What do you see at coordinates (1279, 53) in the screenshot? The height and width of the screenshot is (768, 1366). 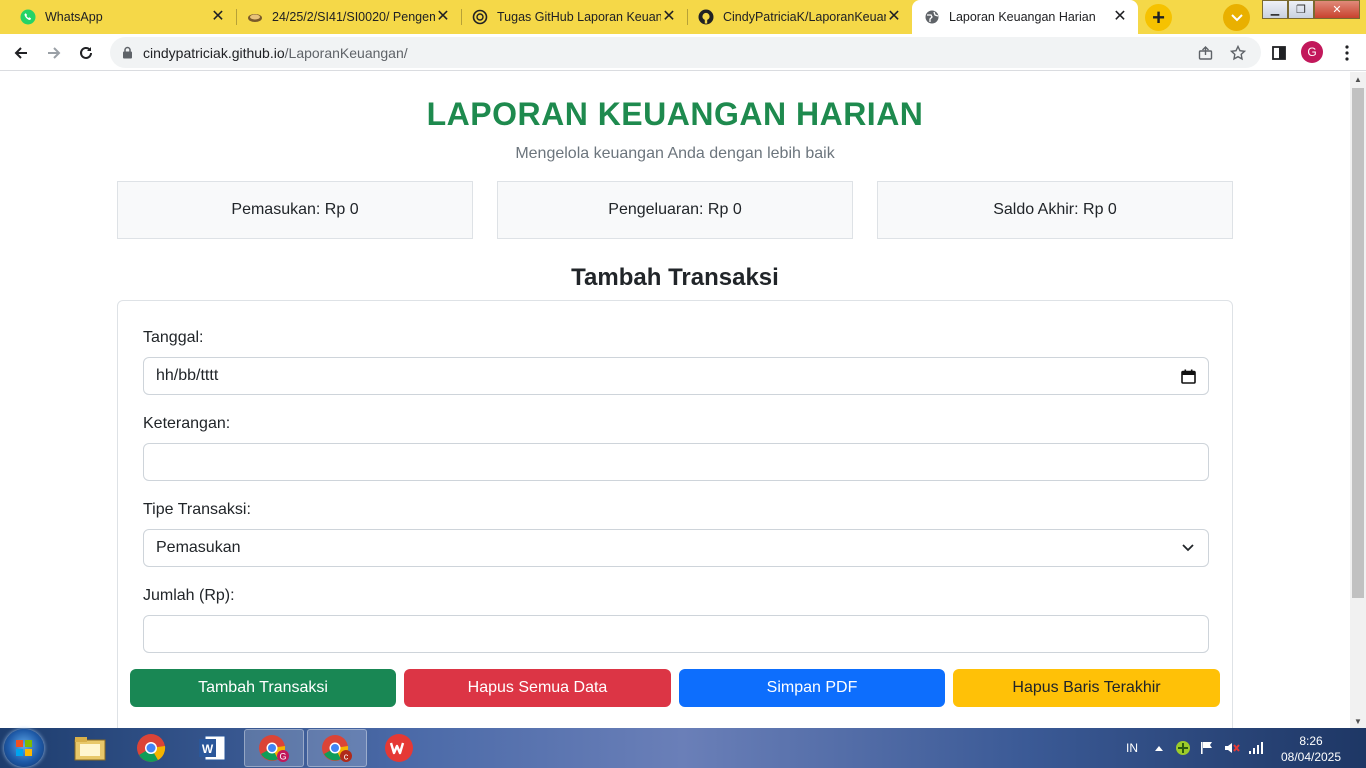 I see `side-panel-icon` at bounding box center [1279, 53].